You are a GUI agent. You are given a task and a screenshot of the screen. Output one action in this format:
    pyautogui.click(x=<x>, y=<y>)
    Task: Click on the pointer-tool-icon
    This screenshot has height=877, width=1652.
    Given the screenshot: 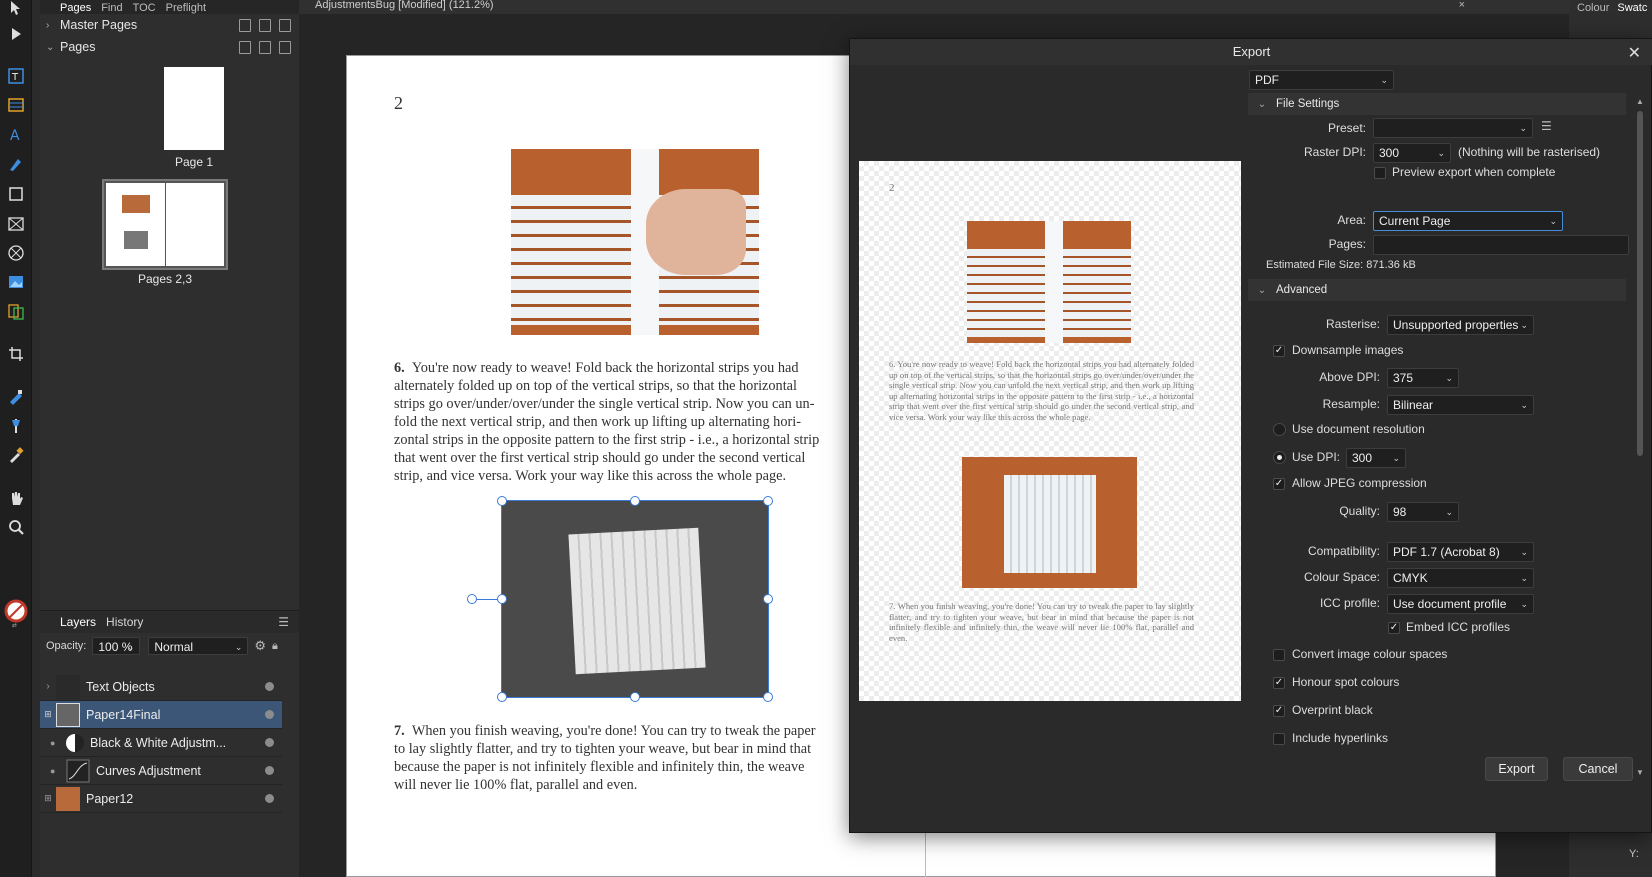 What is the action you would take?
    pyautogui.click(x=16, y=10)
    